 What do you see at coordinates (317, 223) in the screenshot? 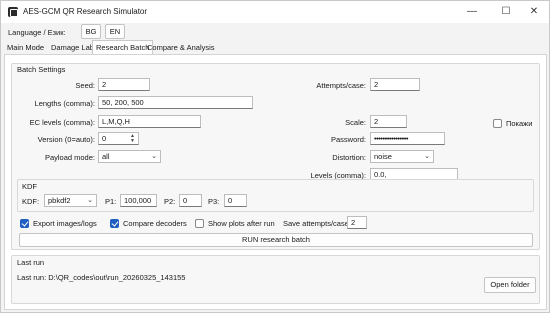
I see `save-attempts-label: Save attempts/case:` at bounding box center [317, 223].